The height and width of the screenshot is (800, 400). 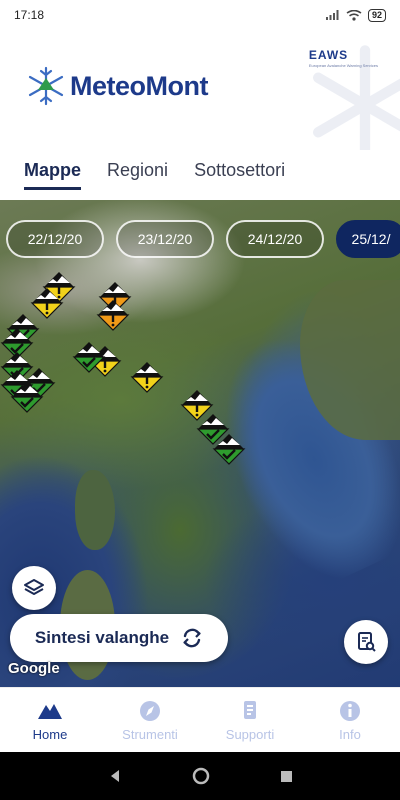 What do you see at coordinates (102, 637) in the screenshot?
I see `sintesi-label: Sintesi valanghe` at bounding box center [102, 637].